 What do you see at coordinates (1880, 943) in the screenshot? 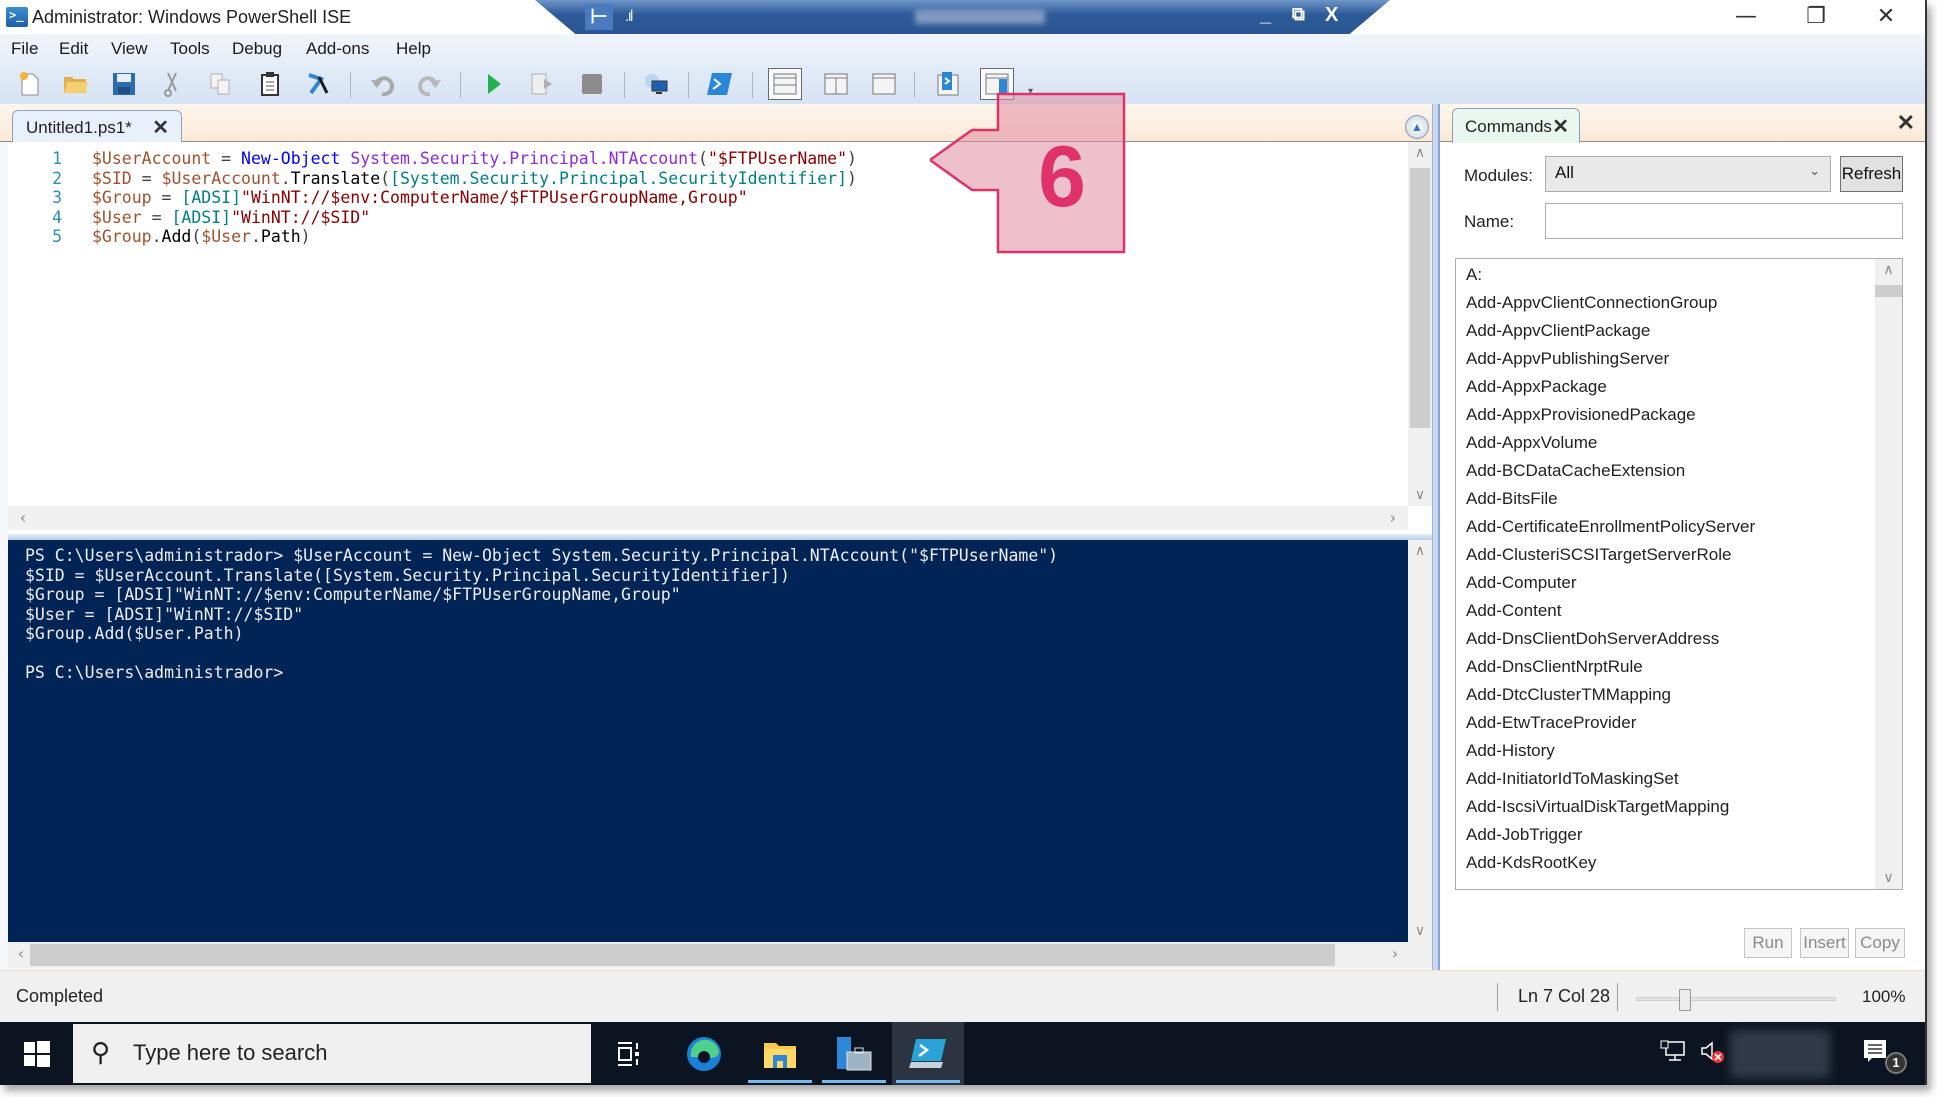
I see `copy-button: Copy` at bounding box center [1880, 943].